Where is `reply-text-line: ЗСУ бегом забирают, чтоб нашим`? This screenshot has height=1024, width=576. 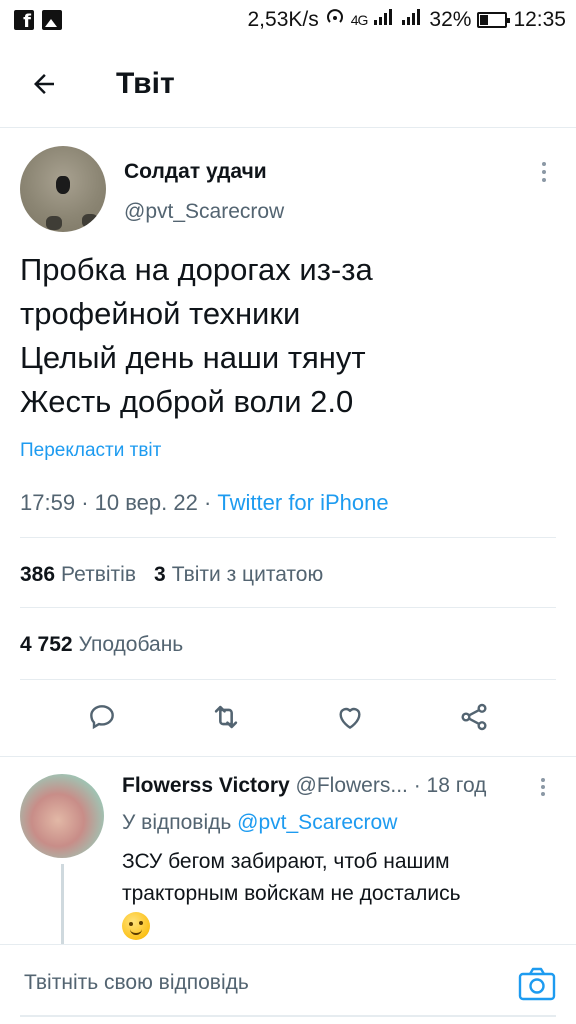
reply-text-line: ЗСУ бегом забирают, чтоб нашим is located at coordinates (286, 861).